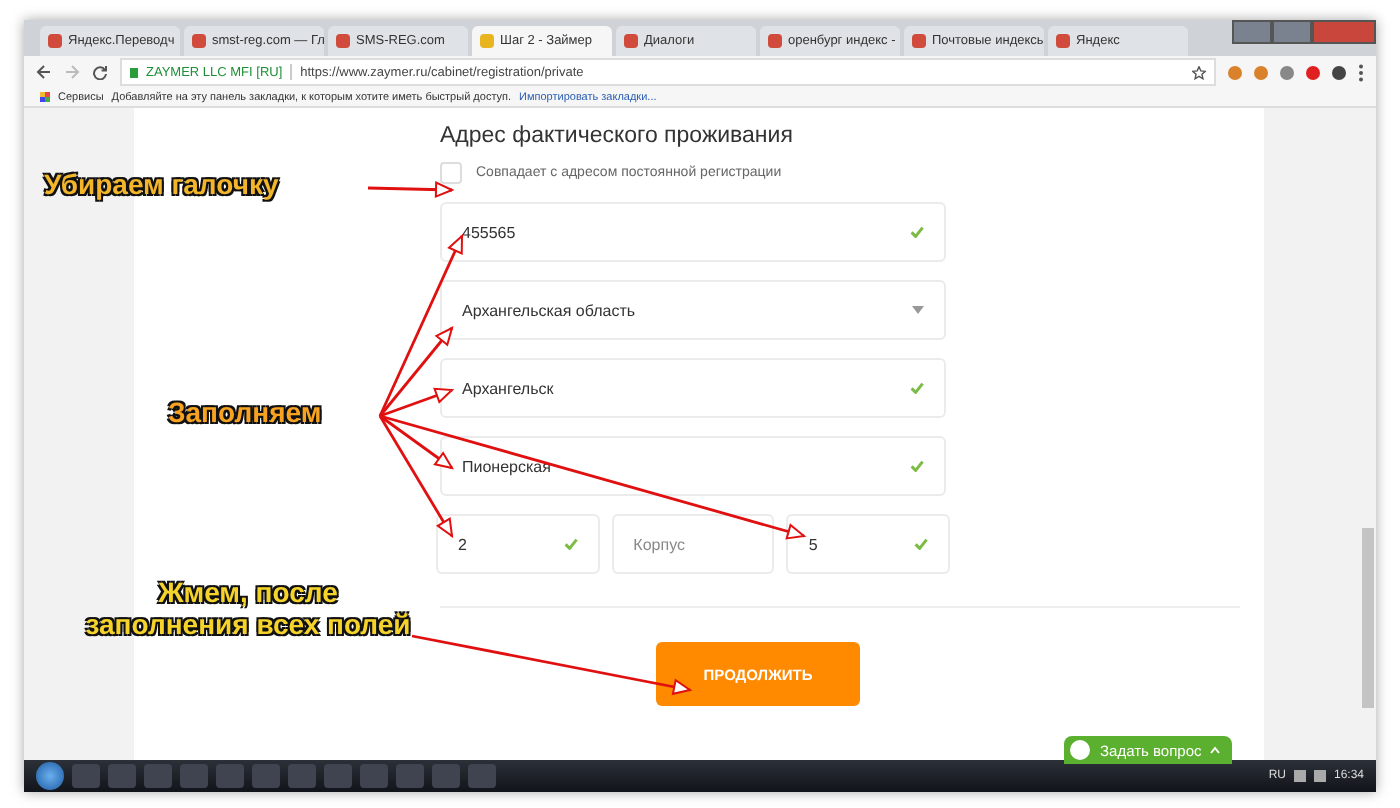  Describe the element at coordinates (72, 72) in the screenshot. I see `forward-icon` at that location.